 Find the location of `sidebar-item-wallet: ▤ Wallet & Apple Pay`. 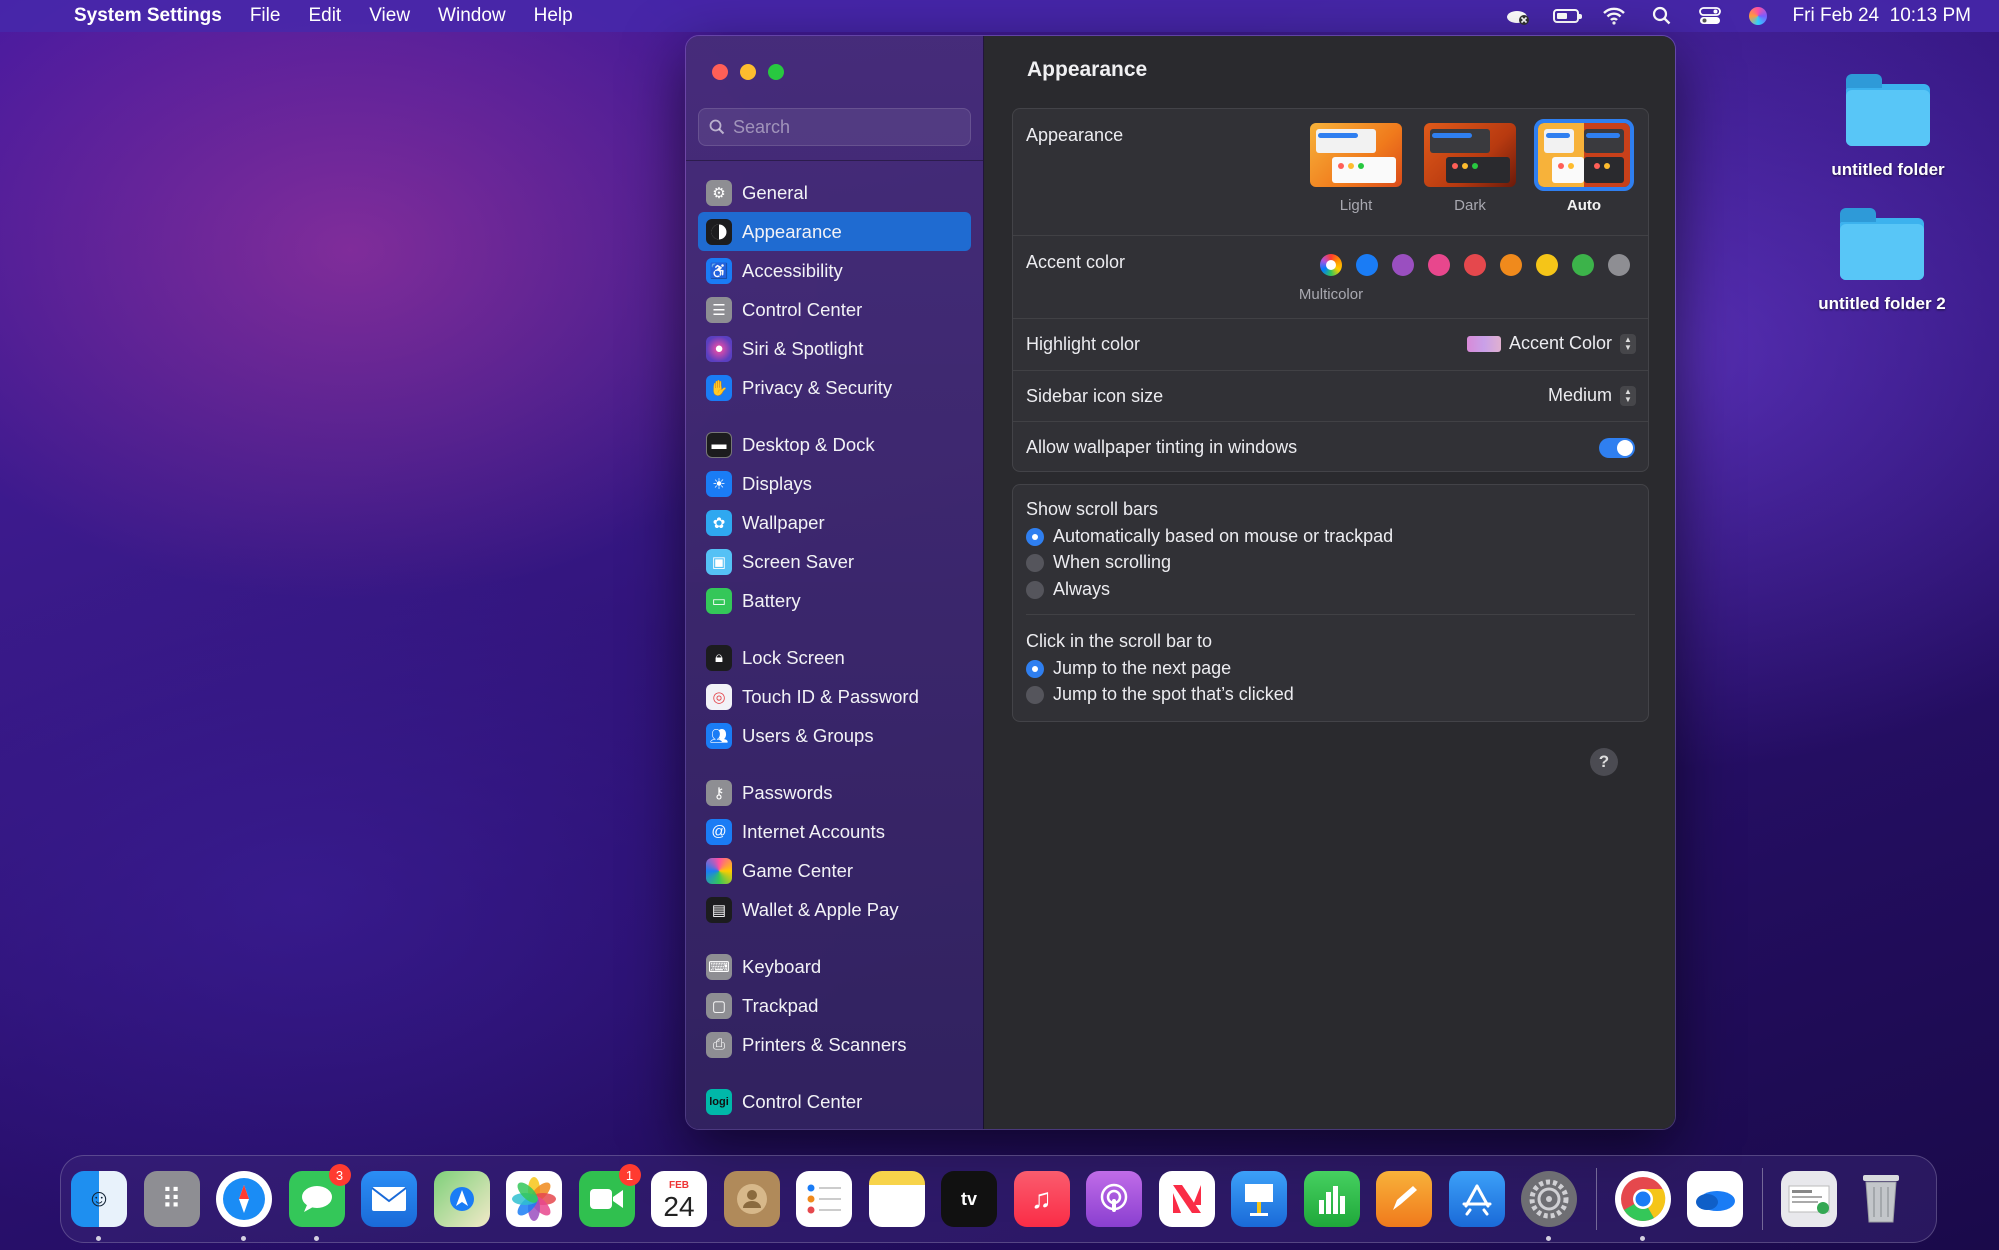

sidebar-item-wallet: ▤ Wallet & Apple Pay is located at coordinates (834, 909).